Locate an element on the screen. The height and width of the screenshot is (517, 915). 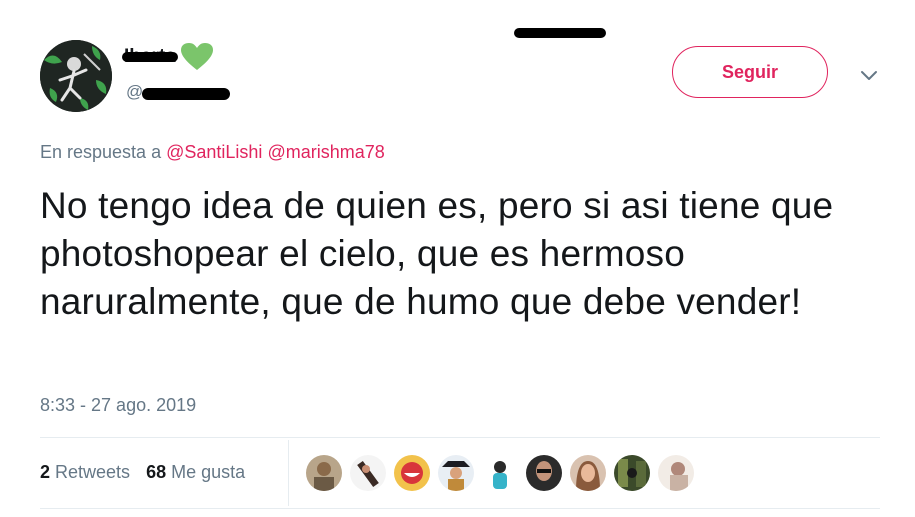
display-name: Iharta is located at coordinates (168, 57).